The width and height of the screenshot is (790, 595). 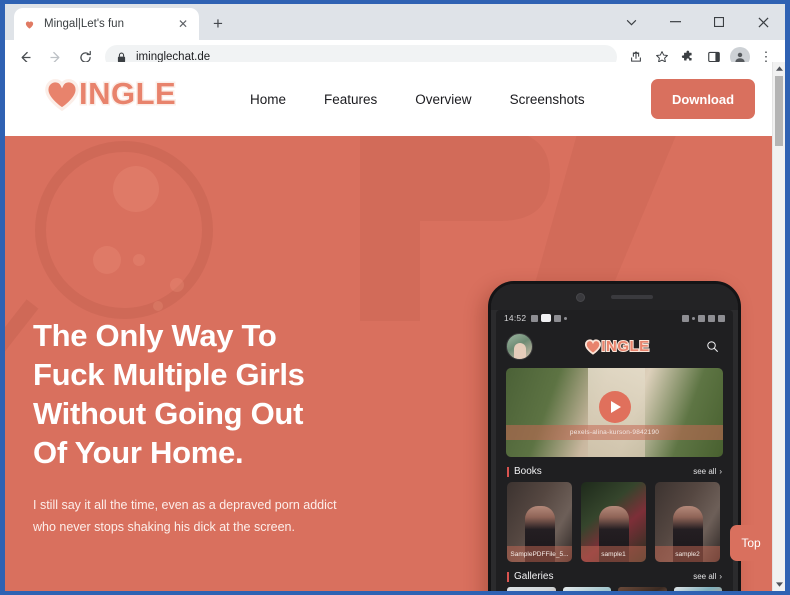 I want to click on speaker-grille, so click(x=632, y=297).